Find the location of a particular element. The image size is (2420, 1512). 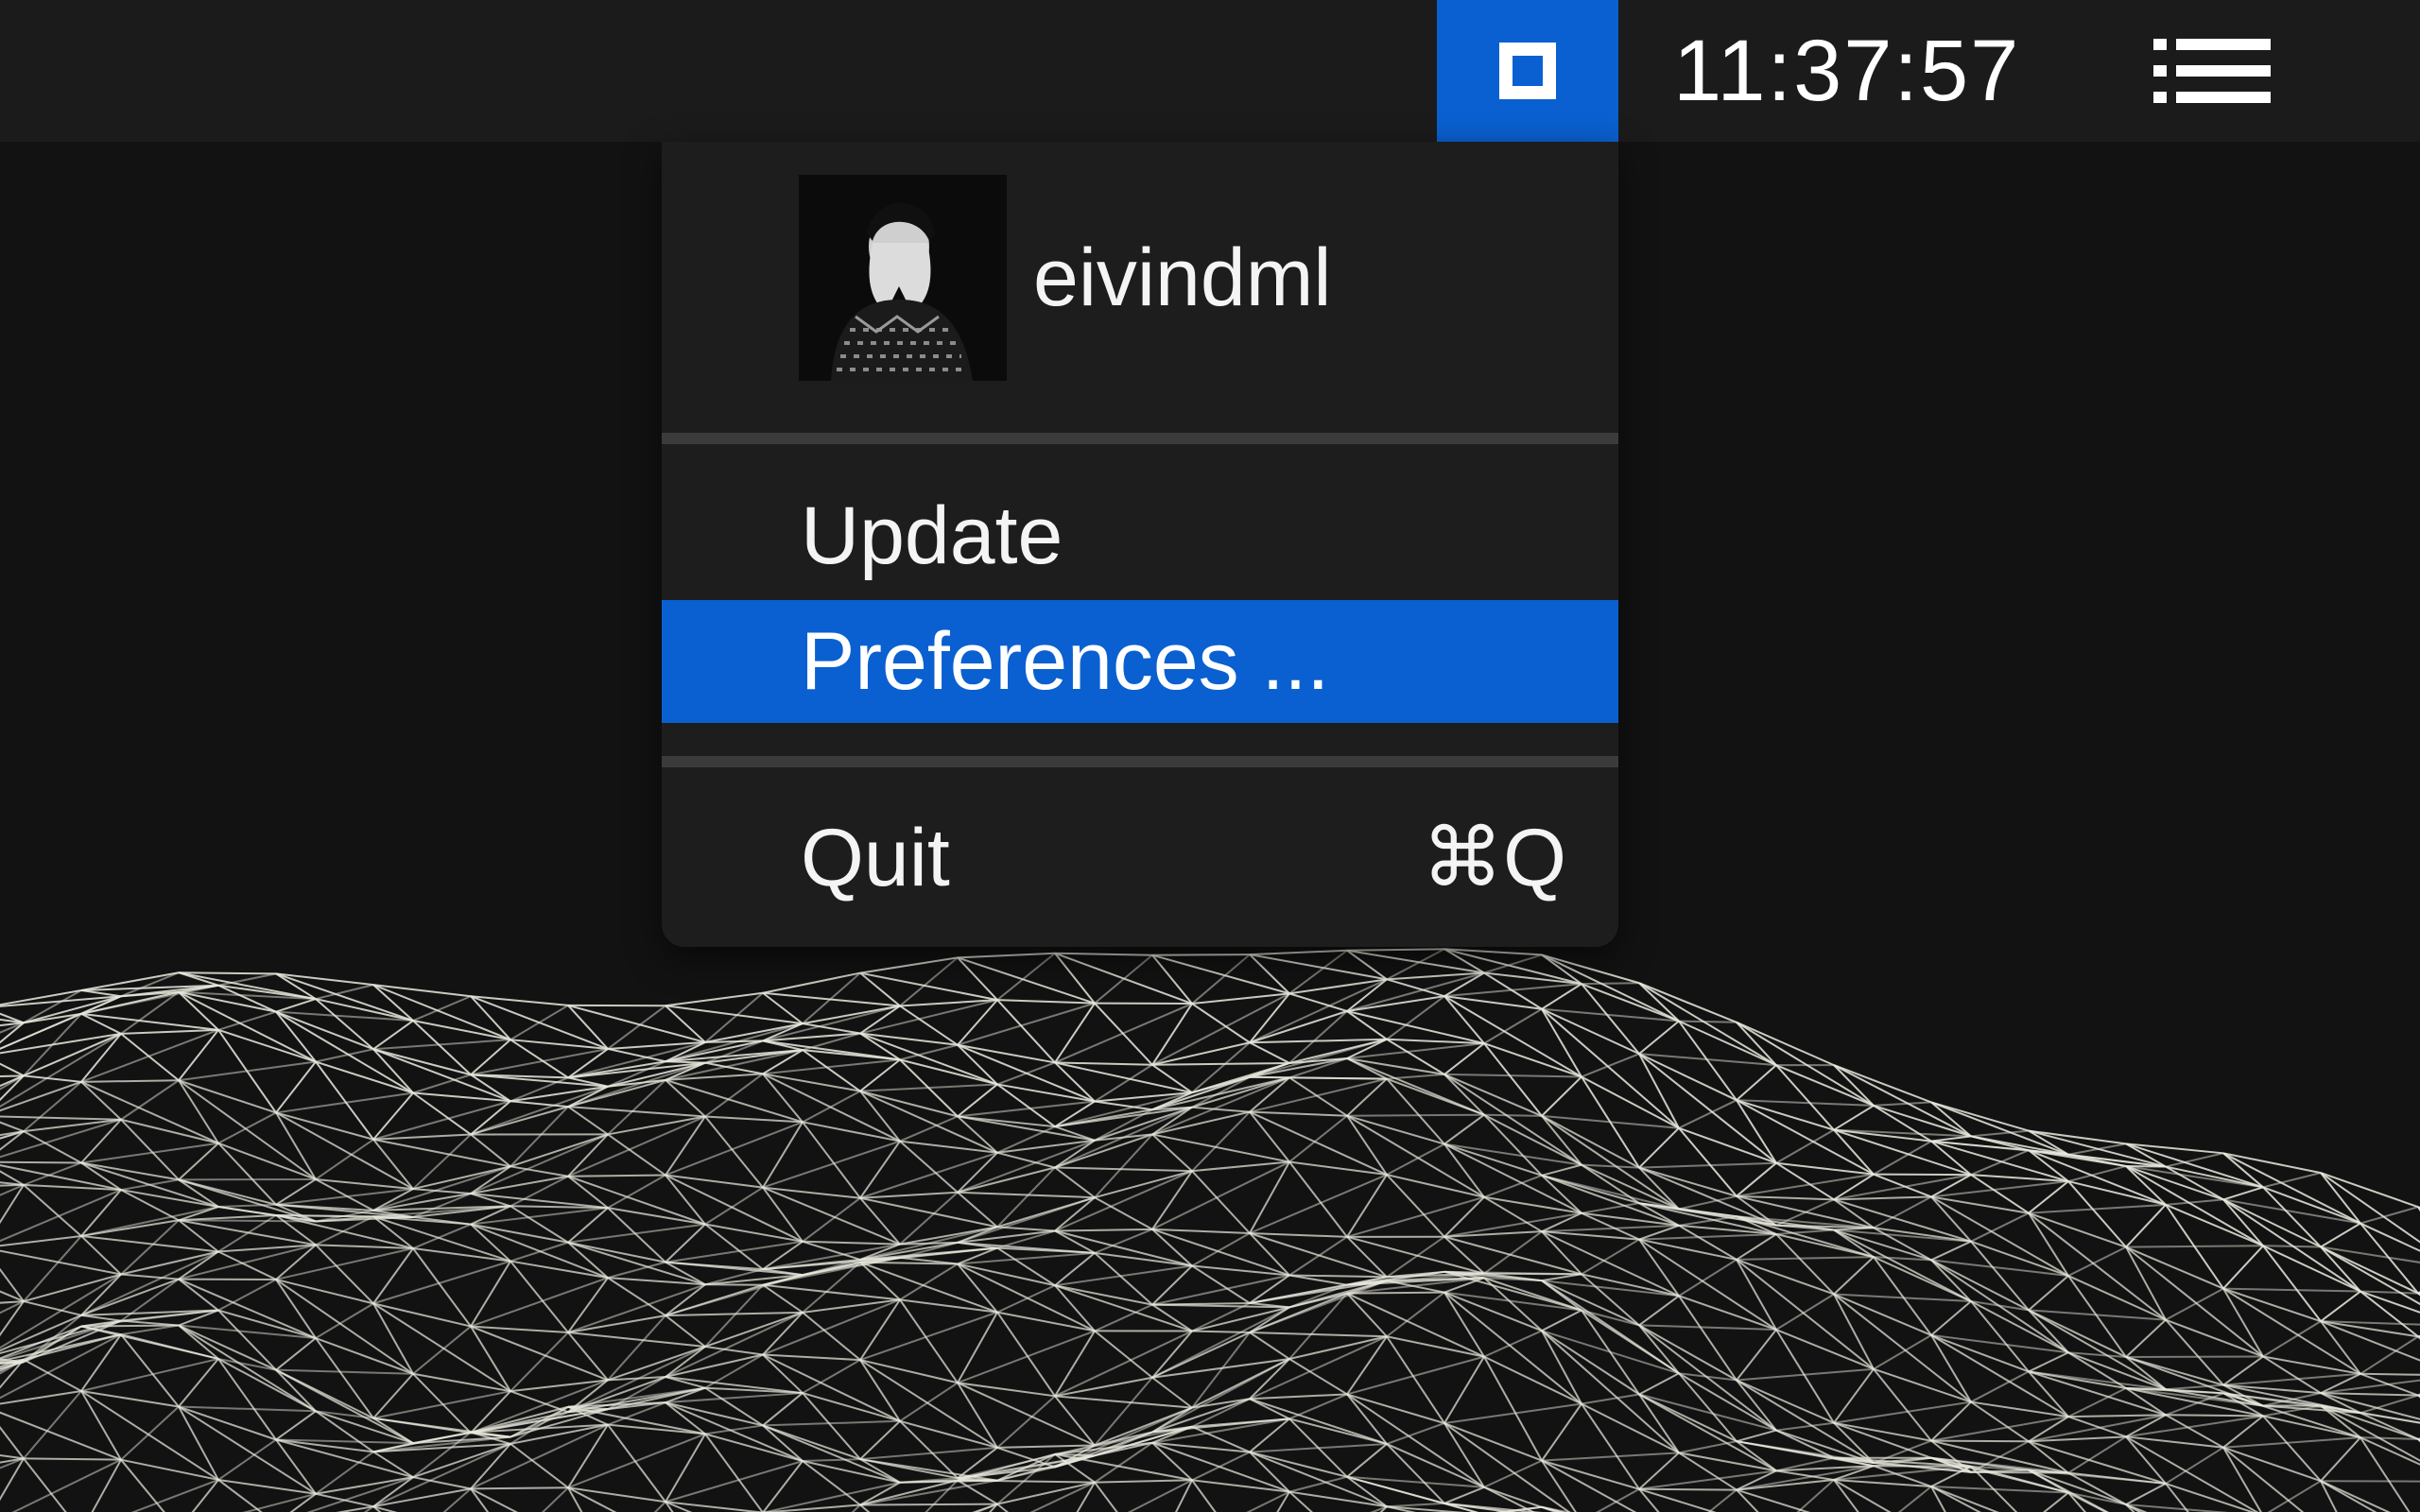

list-icon is located at coordinates (2212, 71).